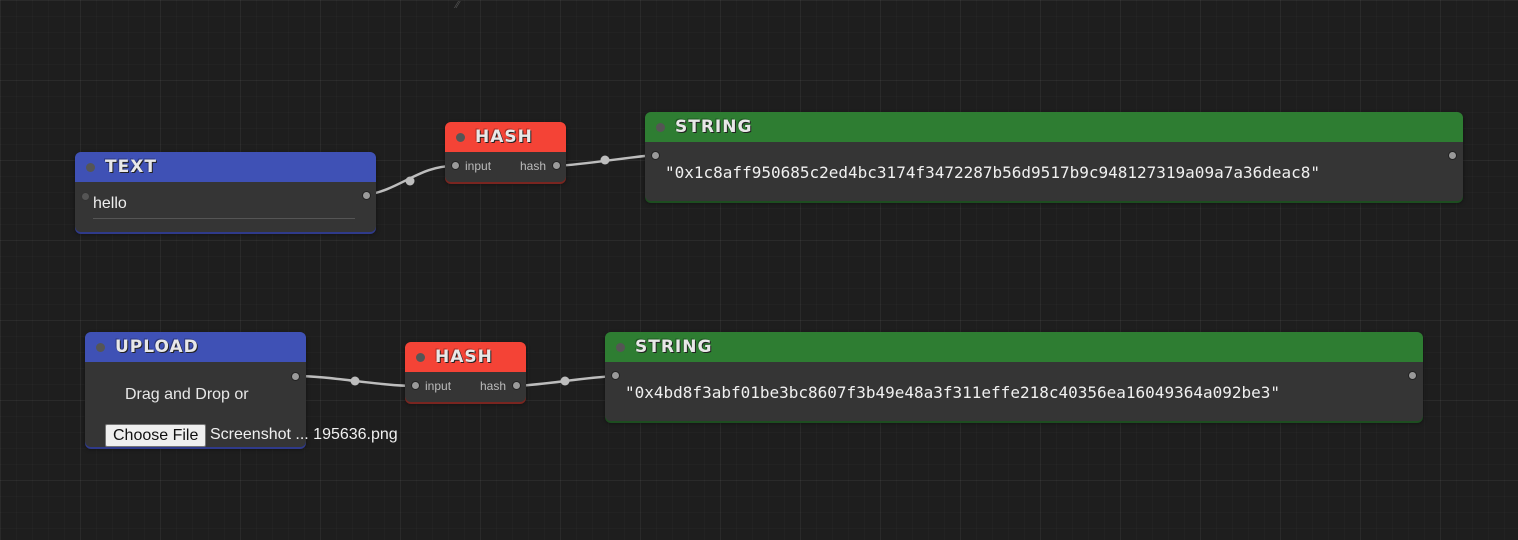 This screenshot has width=1518, height=540. I want to click on text-value-input, so click(224, 204).